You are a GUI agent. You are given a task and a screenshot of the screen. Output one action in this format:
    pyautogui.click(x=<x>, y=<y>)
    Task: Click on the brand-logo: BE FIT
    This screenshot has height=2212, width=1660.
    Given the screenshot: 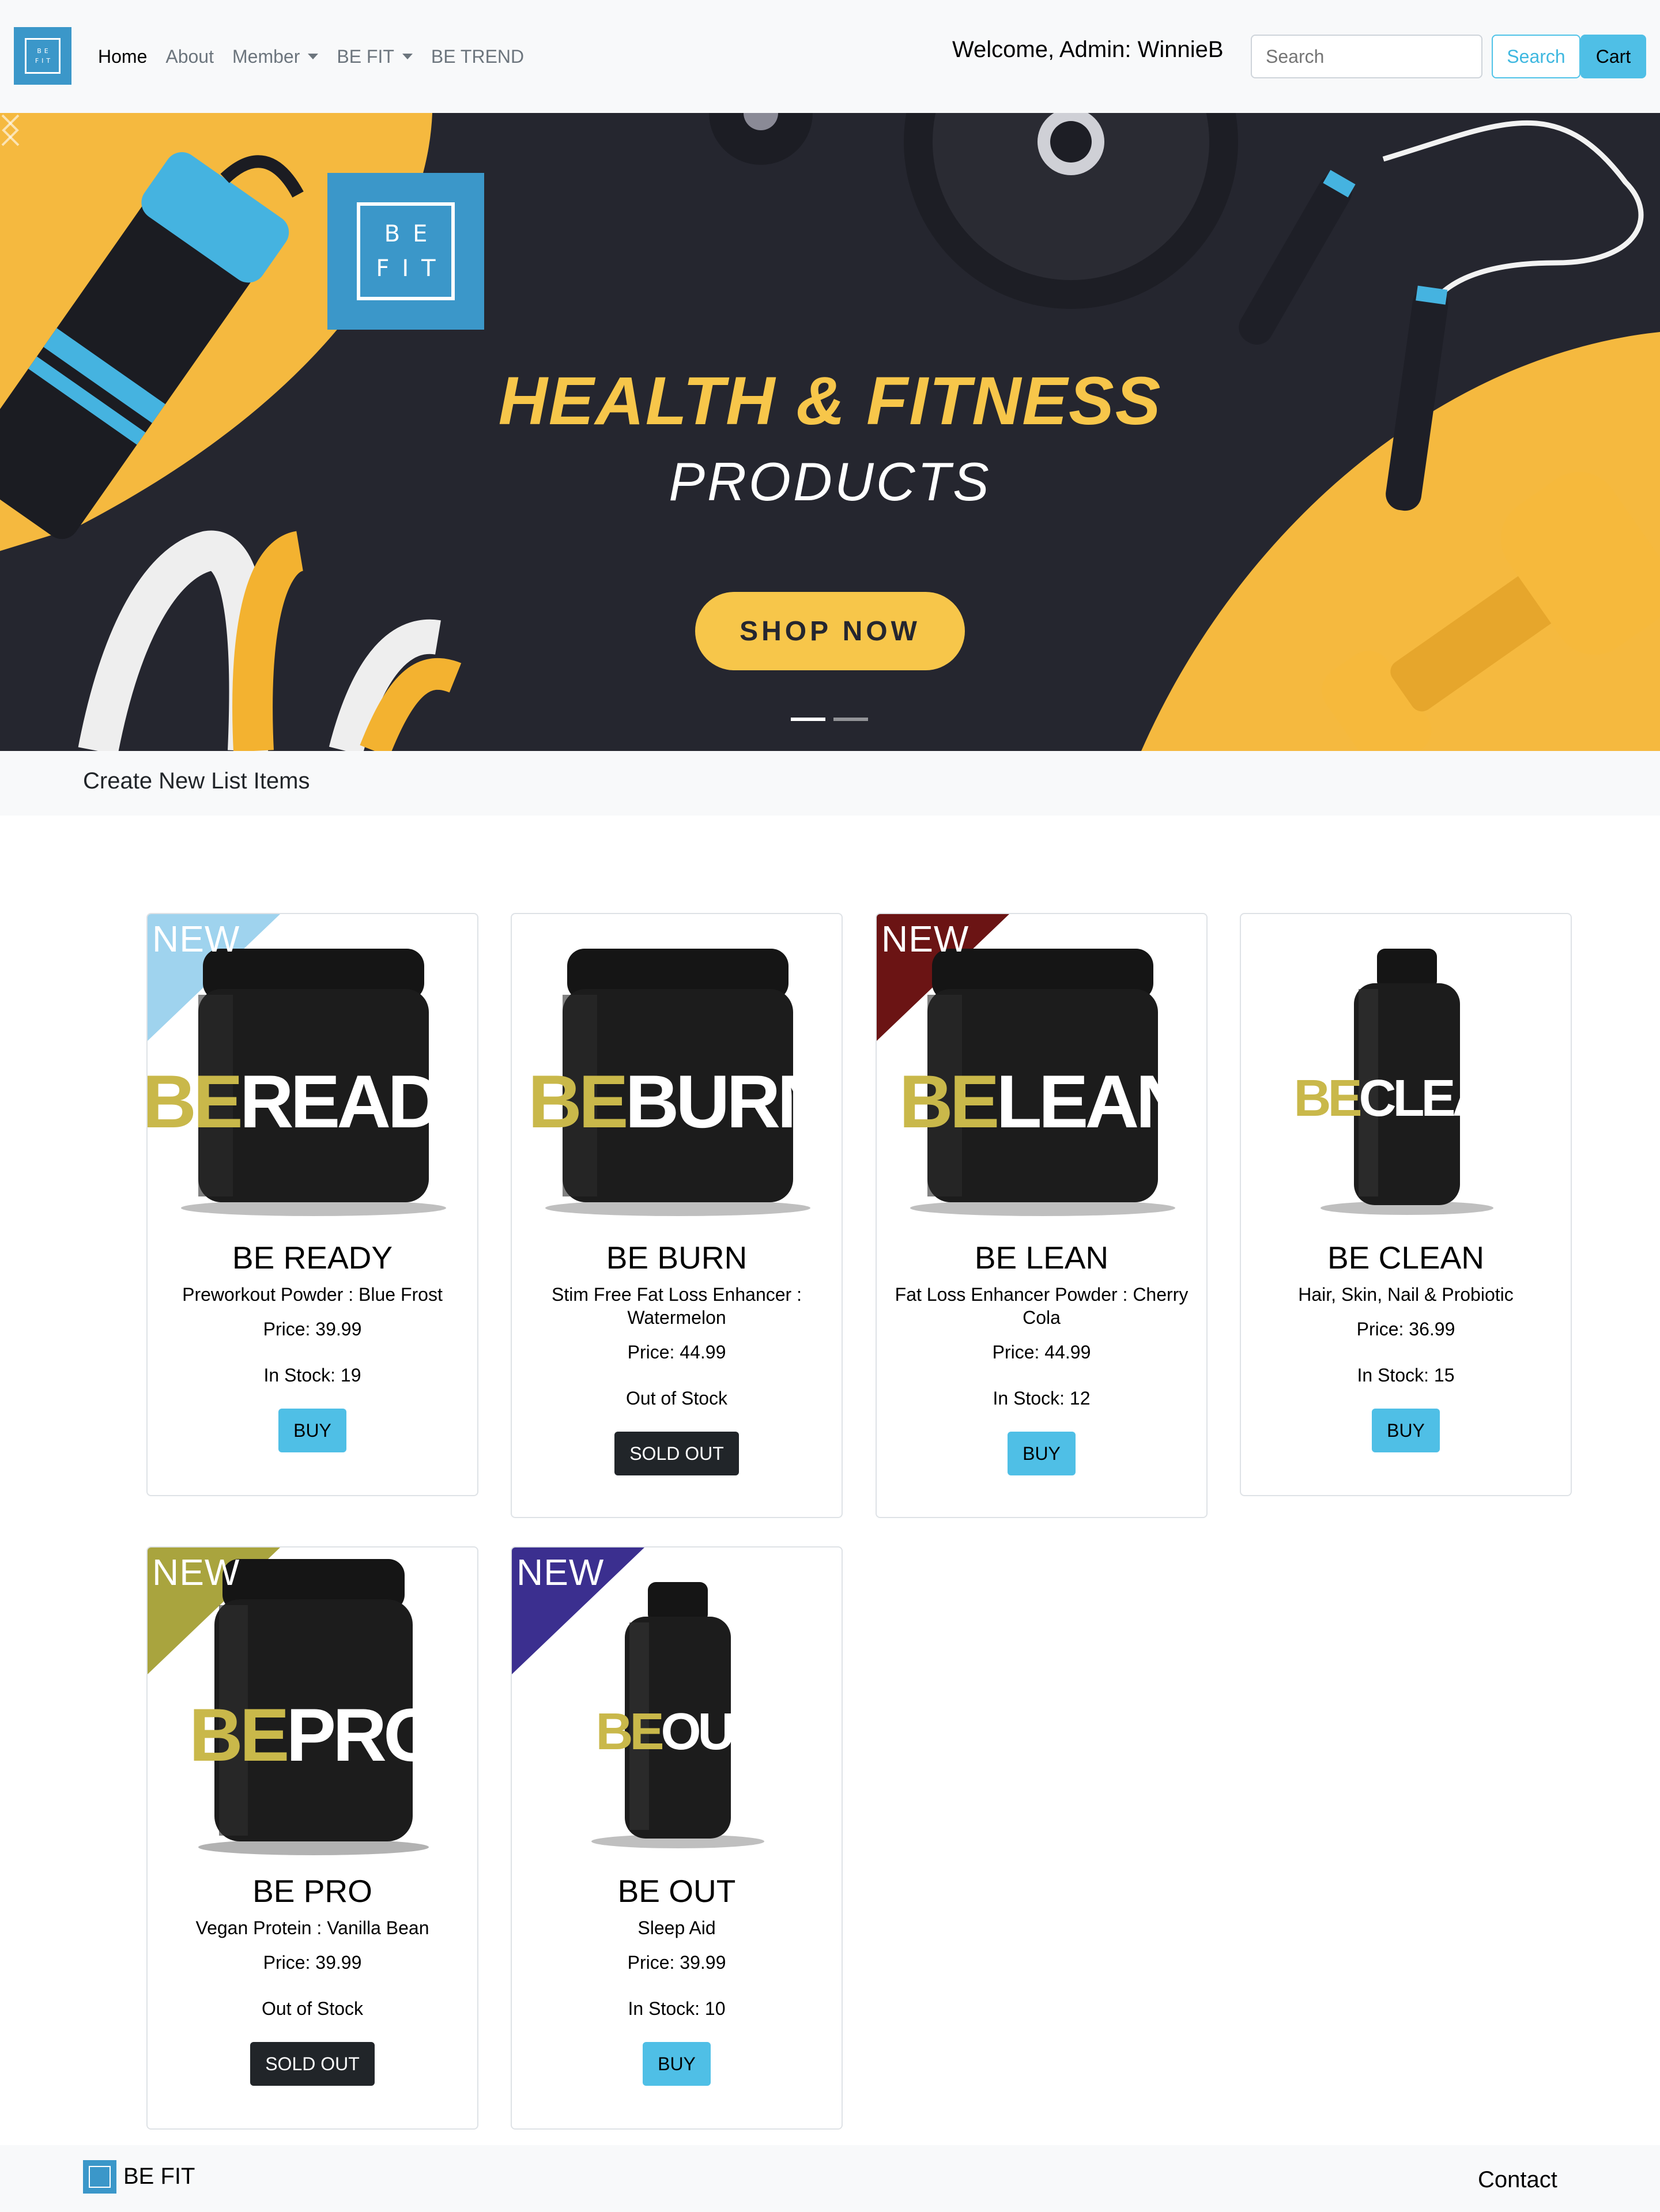 What is the action you would take?
    pyautogui.click(x=42, y=56)
    